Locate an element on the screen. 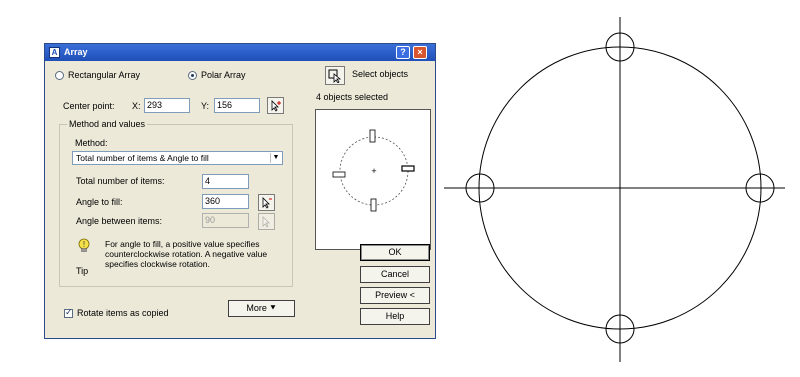 This screenshot has width=800, height=377. ok-button: OK is located at coordinates (395, 252).